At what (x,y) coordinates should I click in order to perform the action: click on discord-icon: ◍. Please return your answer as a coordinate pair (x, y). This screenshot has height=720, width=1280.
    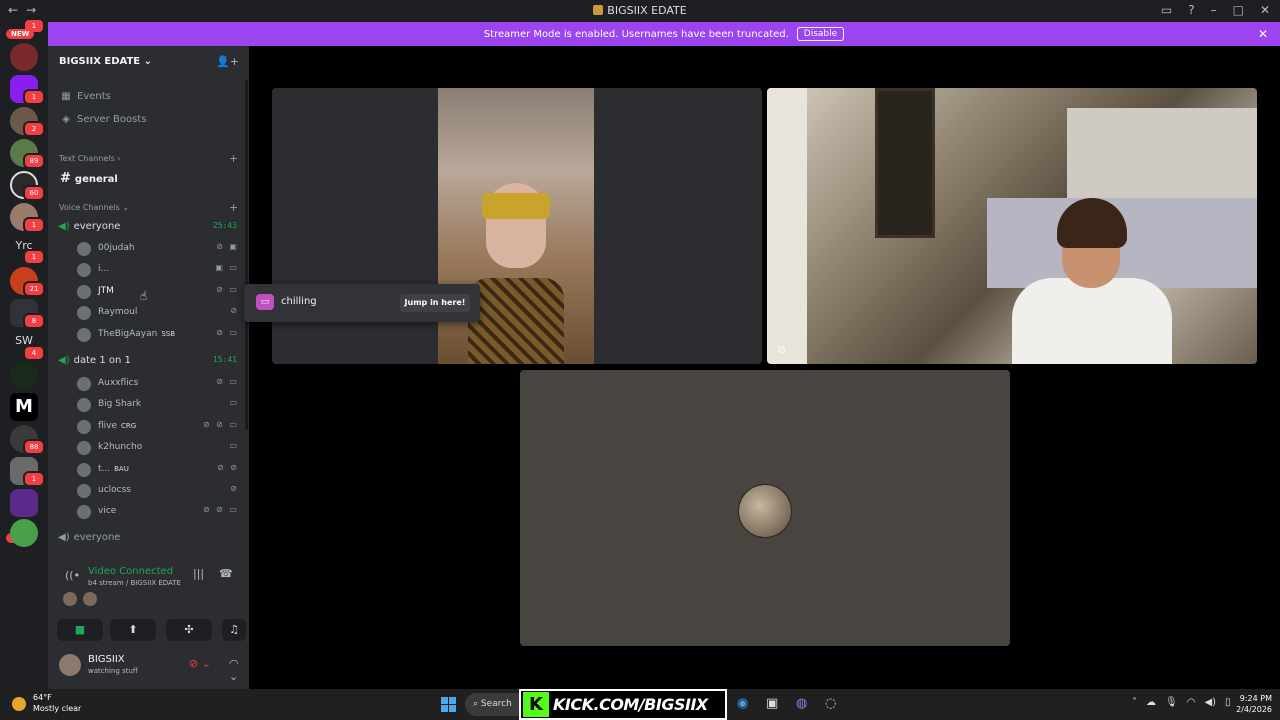
    Looking at the image, I should click on (801, 703).